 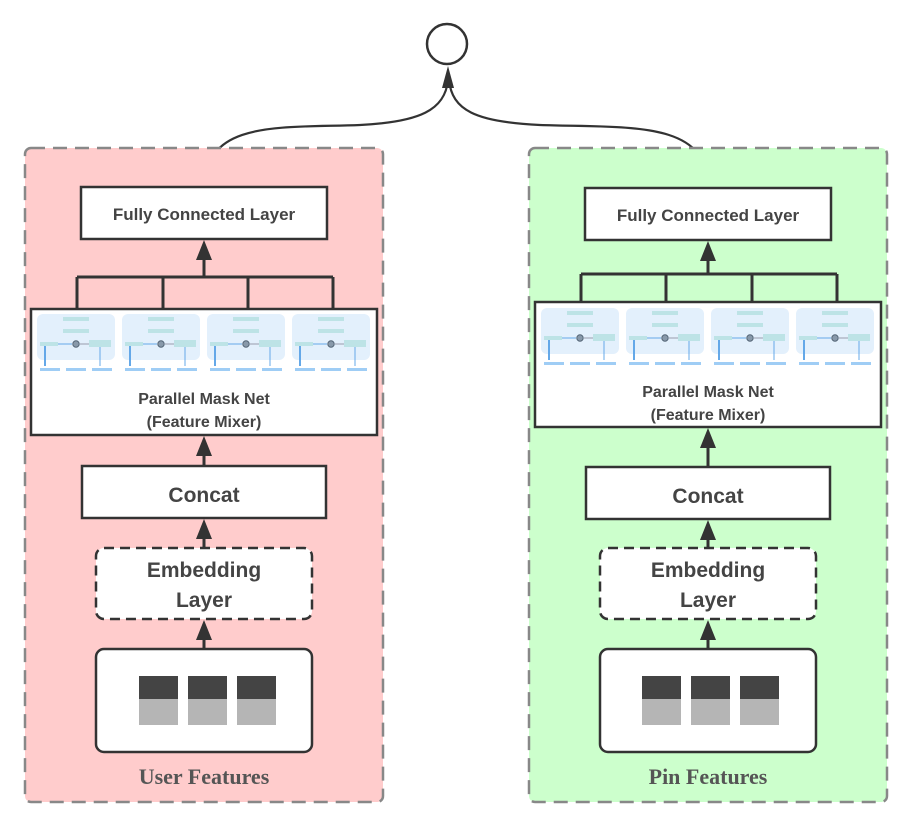 What do you see at coordinates (204, 776) in the screenshot?
I see `tower-caption: User Features` at bounding box center [204, 776].